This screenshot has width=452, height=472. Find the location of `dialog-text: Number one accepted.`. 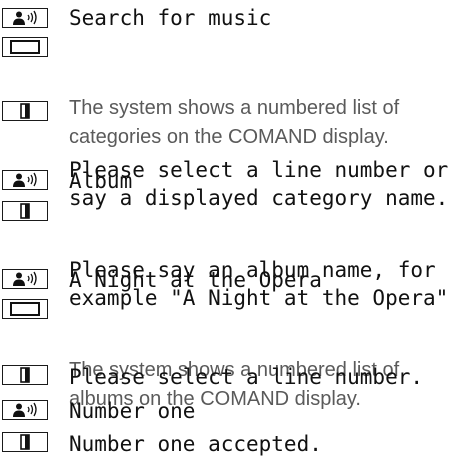

dialog-text: Number one accepted. is located at coordinates (195, 444).